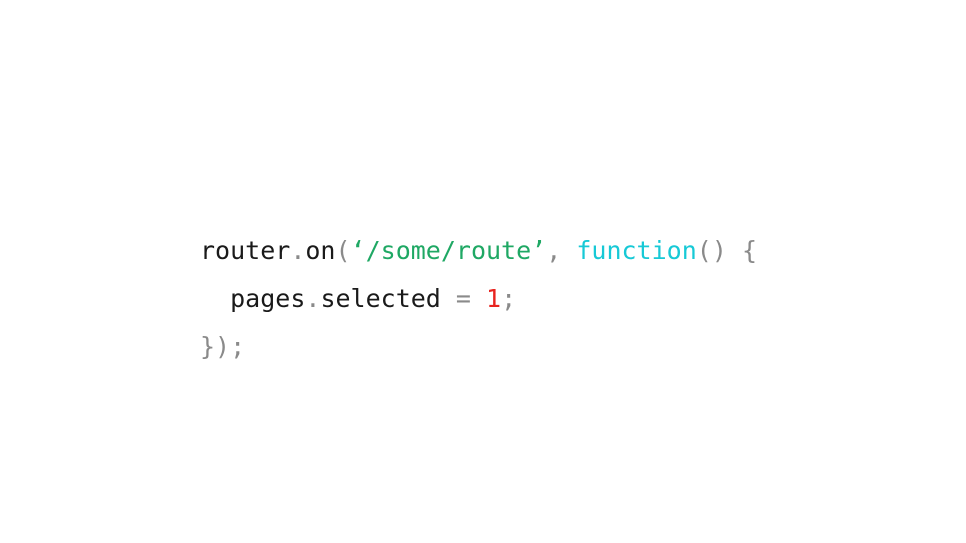  What do you see at coordinates (245, 250) in the screenshot?
I see `code-token-identifier: router` at bounding box center [245, 250].